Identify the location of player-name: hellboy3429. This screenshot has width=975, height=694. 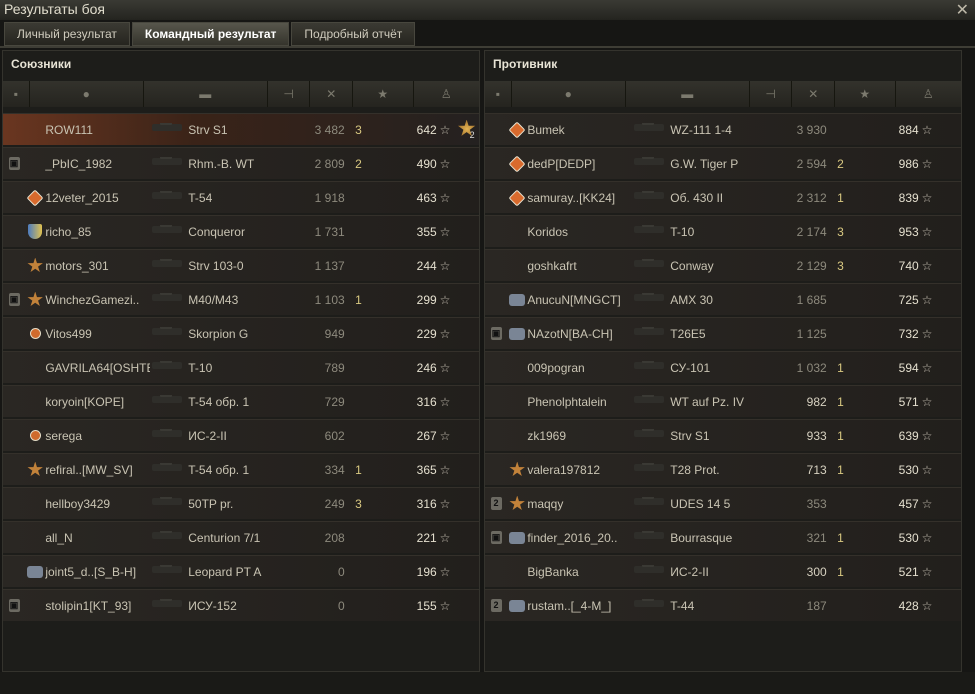
(97, 504).